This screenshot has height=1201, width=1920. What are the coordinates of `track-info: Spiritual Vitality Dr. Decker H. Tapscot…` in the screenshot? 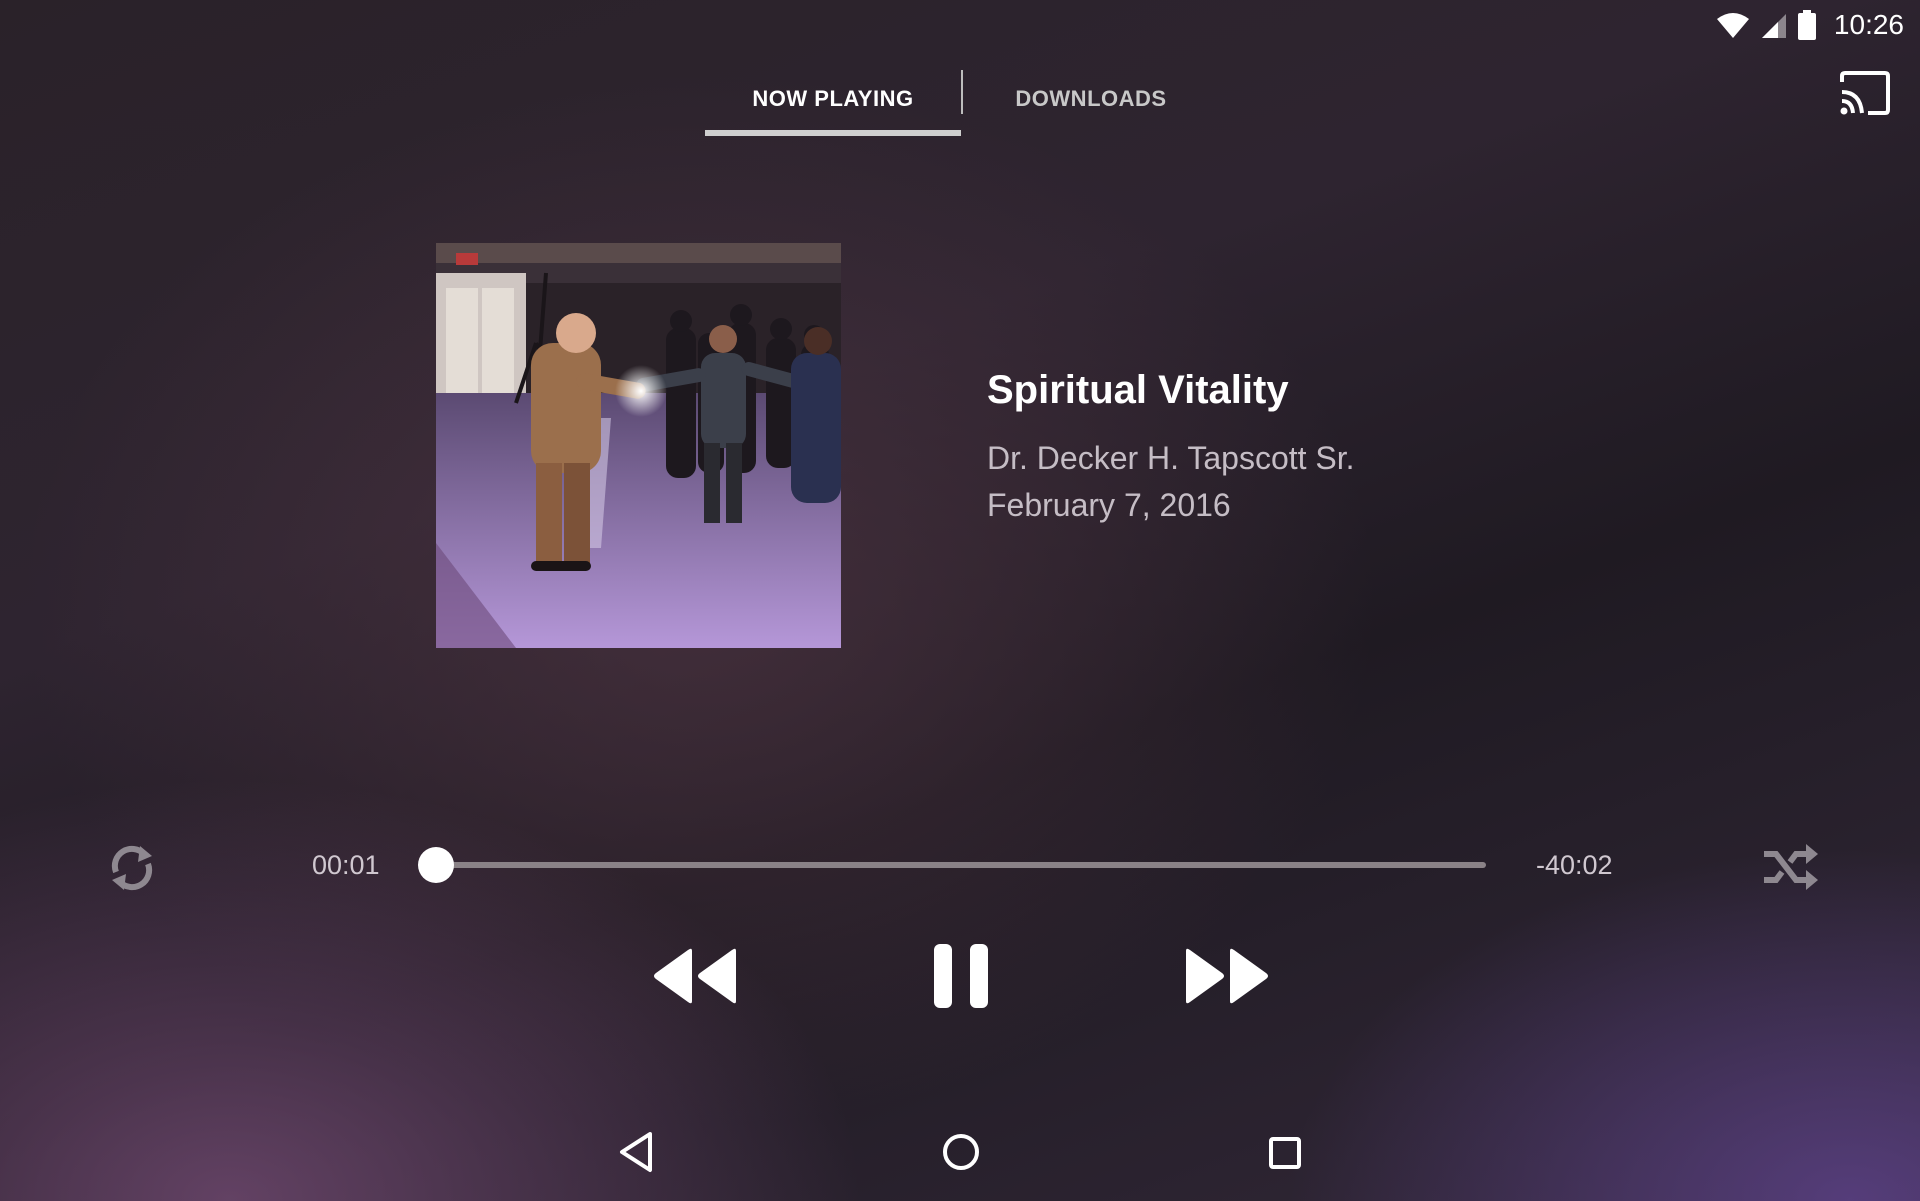 It's located at (1171, 448).